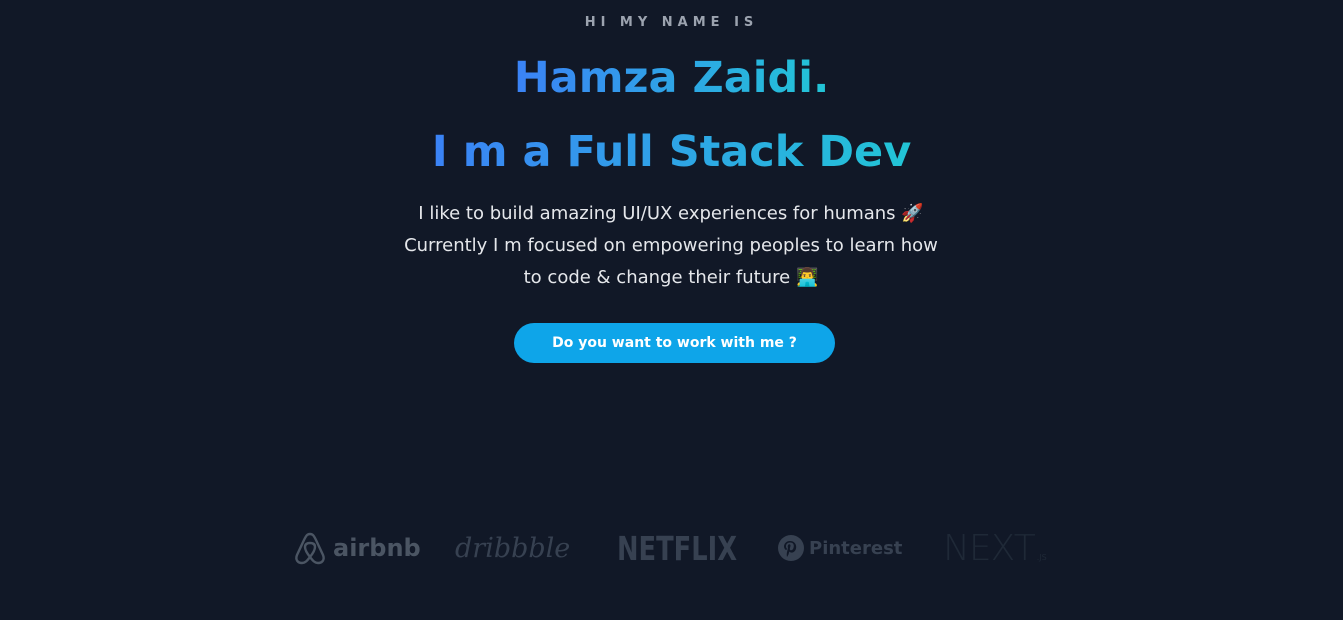 This screenshot has height=620, width=1343. I want to click on airbnb-logo: airbnb, so click(357, 548).